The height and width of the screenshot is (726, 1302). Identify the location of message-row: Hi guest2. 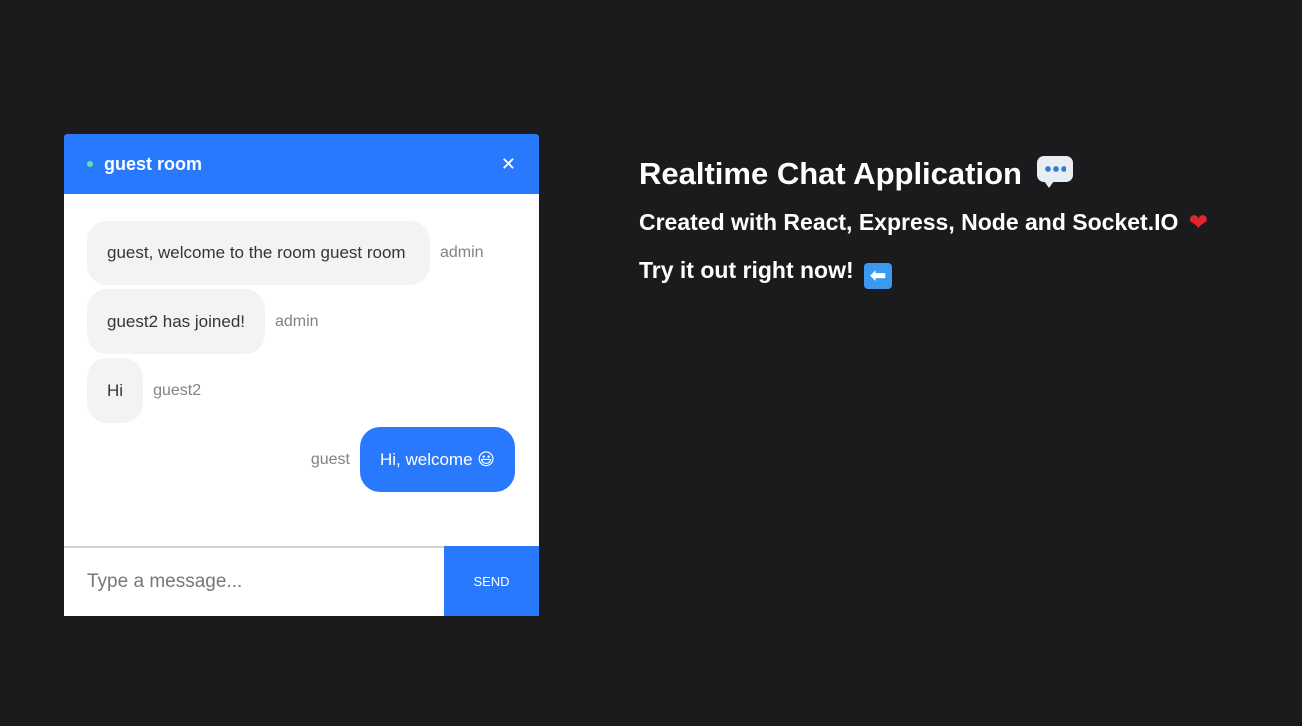
(301, 390).